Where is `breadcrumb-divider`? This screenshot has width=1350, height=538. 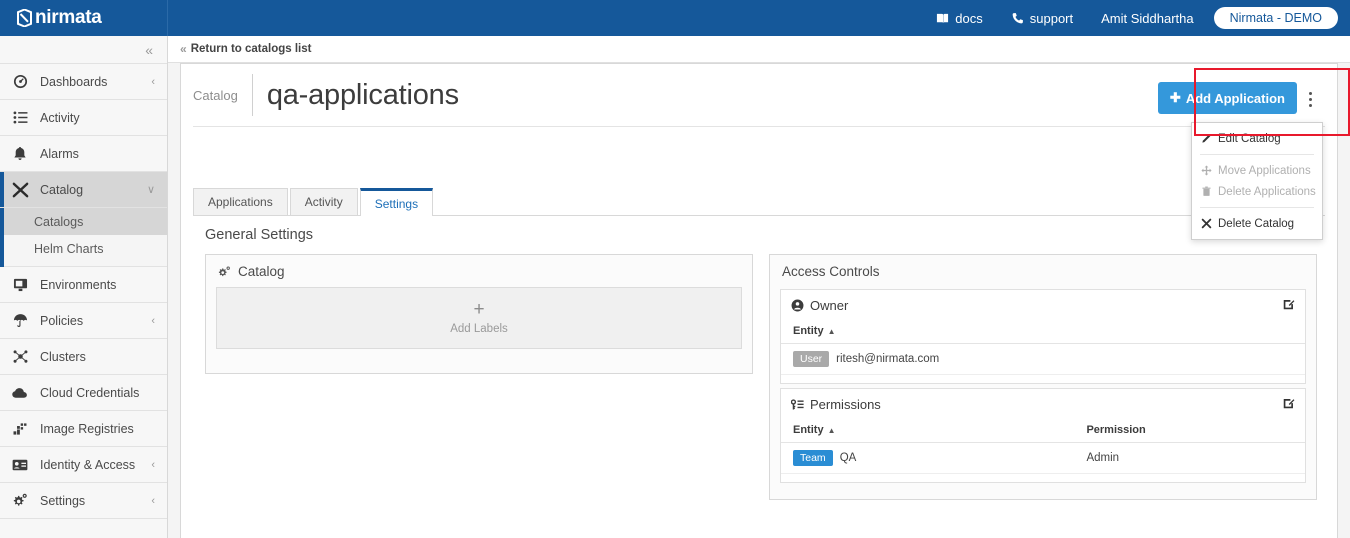
breadcrumb-divider is located at coordinates (252, 95).